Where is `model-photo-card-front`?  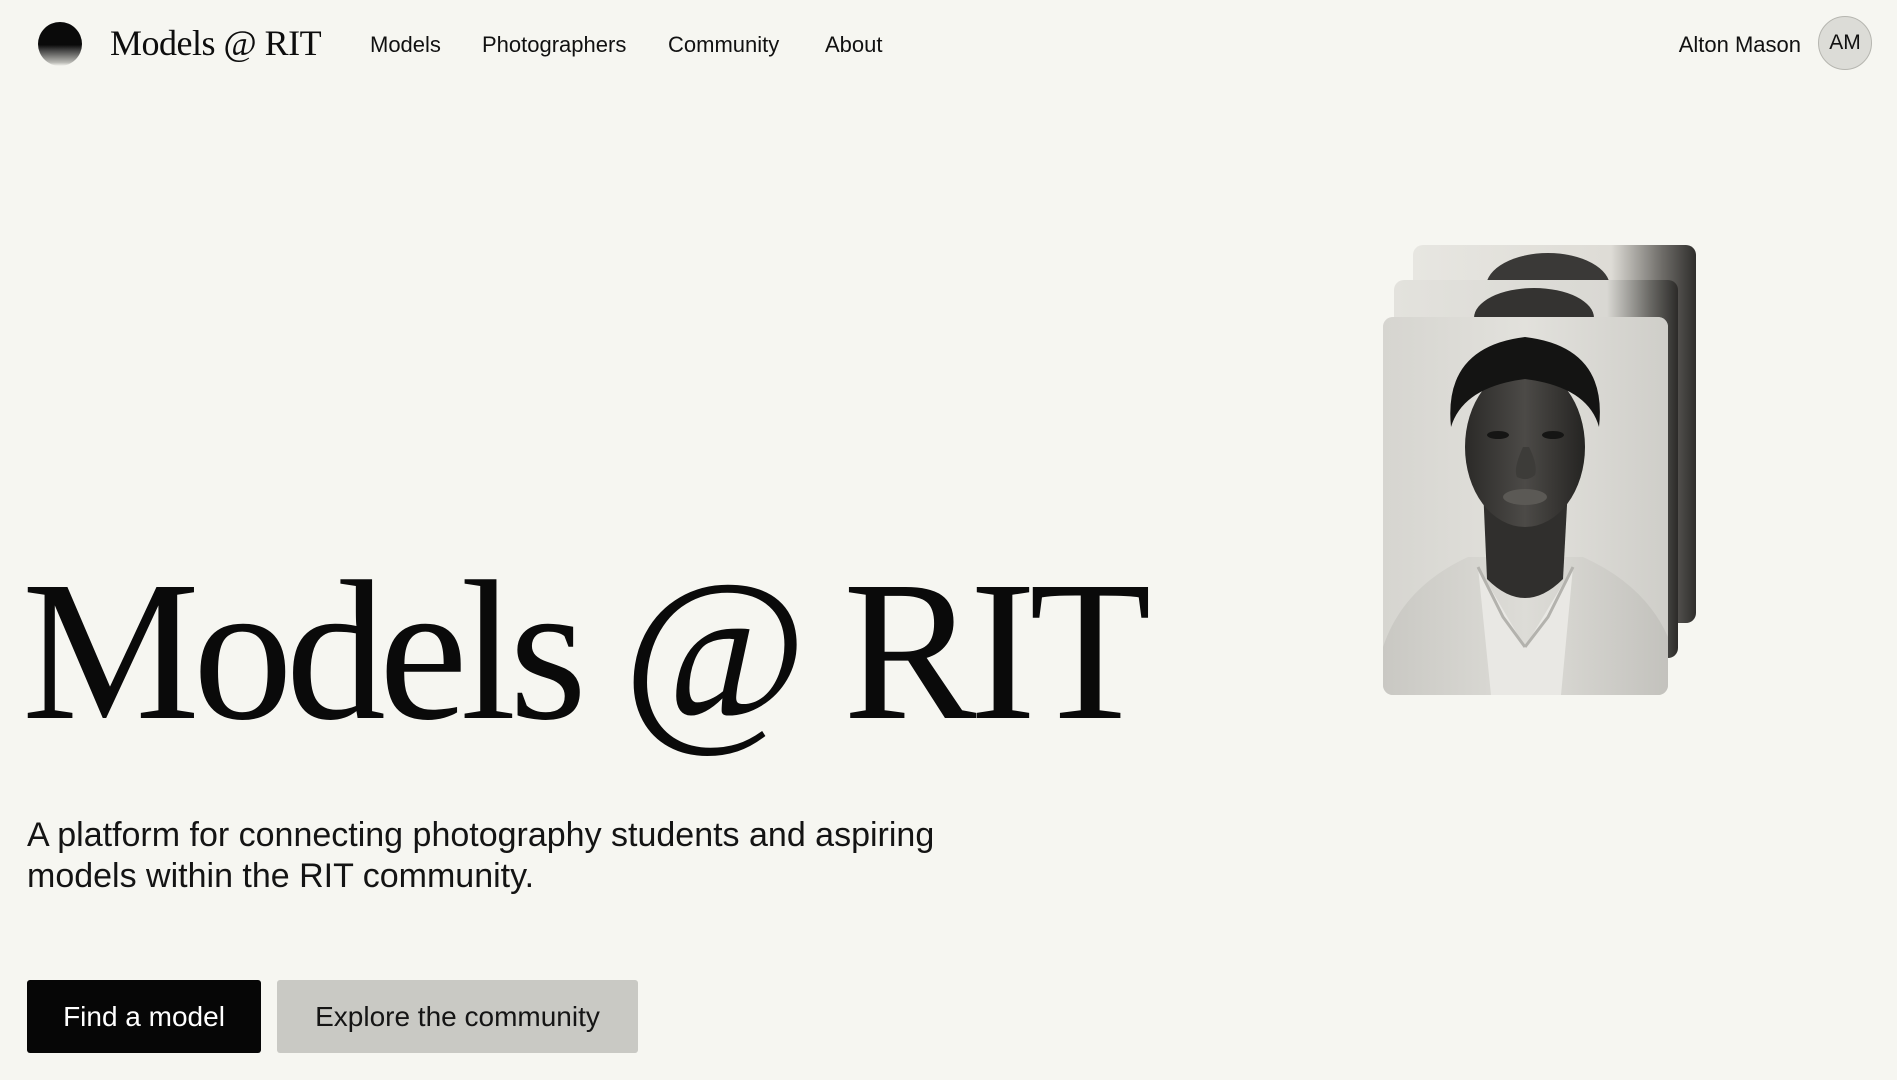
model-photo-card-front is located at coordinates (1525, 506).